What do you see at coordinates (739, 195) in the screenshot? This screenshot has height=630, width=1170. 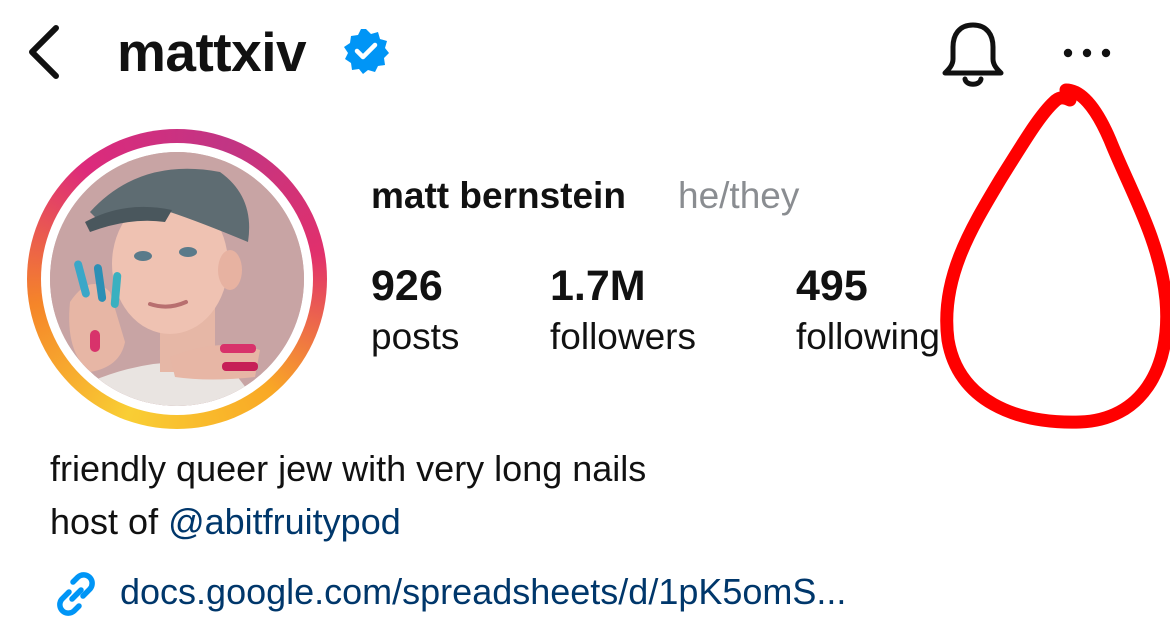 I see `pronouns: he/they` at bounding box center [739, 195].